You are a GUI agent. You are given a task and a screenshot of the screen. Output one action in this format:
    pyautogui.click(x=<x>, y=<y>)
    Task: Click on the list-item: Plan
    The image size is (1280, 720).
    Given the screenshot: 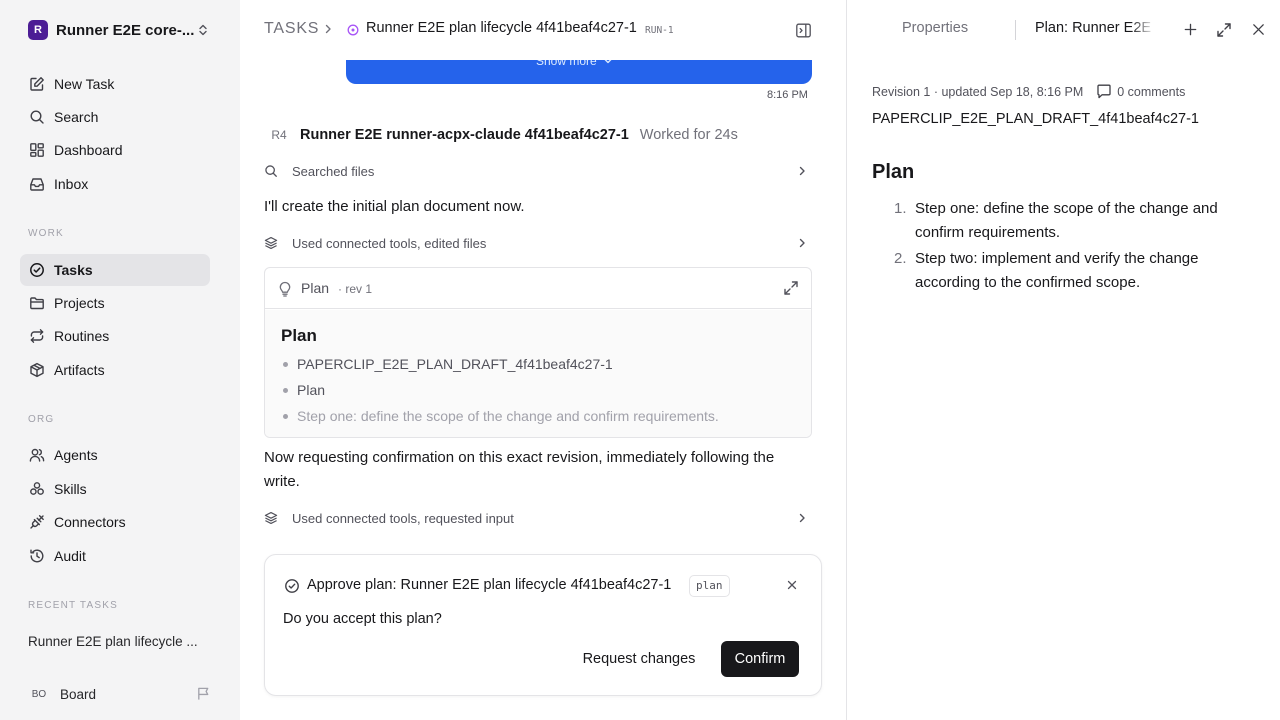 What is the action you would take?
    pyautogui.click(x=500, y=391)
    